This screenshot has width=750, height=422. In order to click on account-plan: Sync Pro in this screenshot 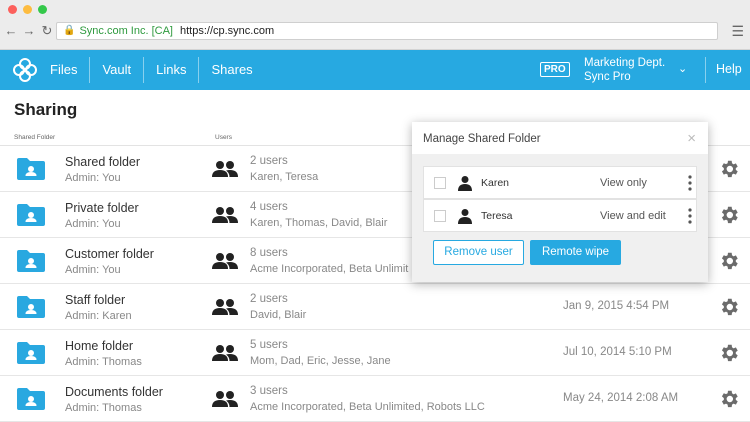, I will do `click(607, 77)`.